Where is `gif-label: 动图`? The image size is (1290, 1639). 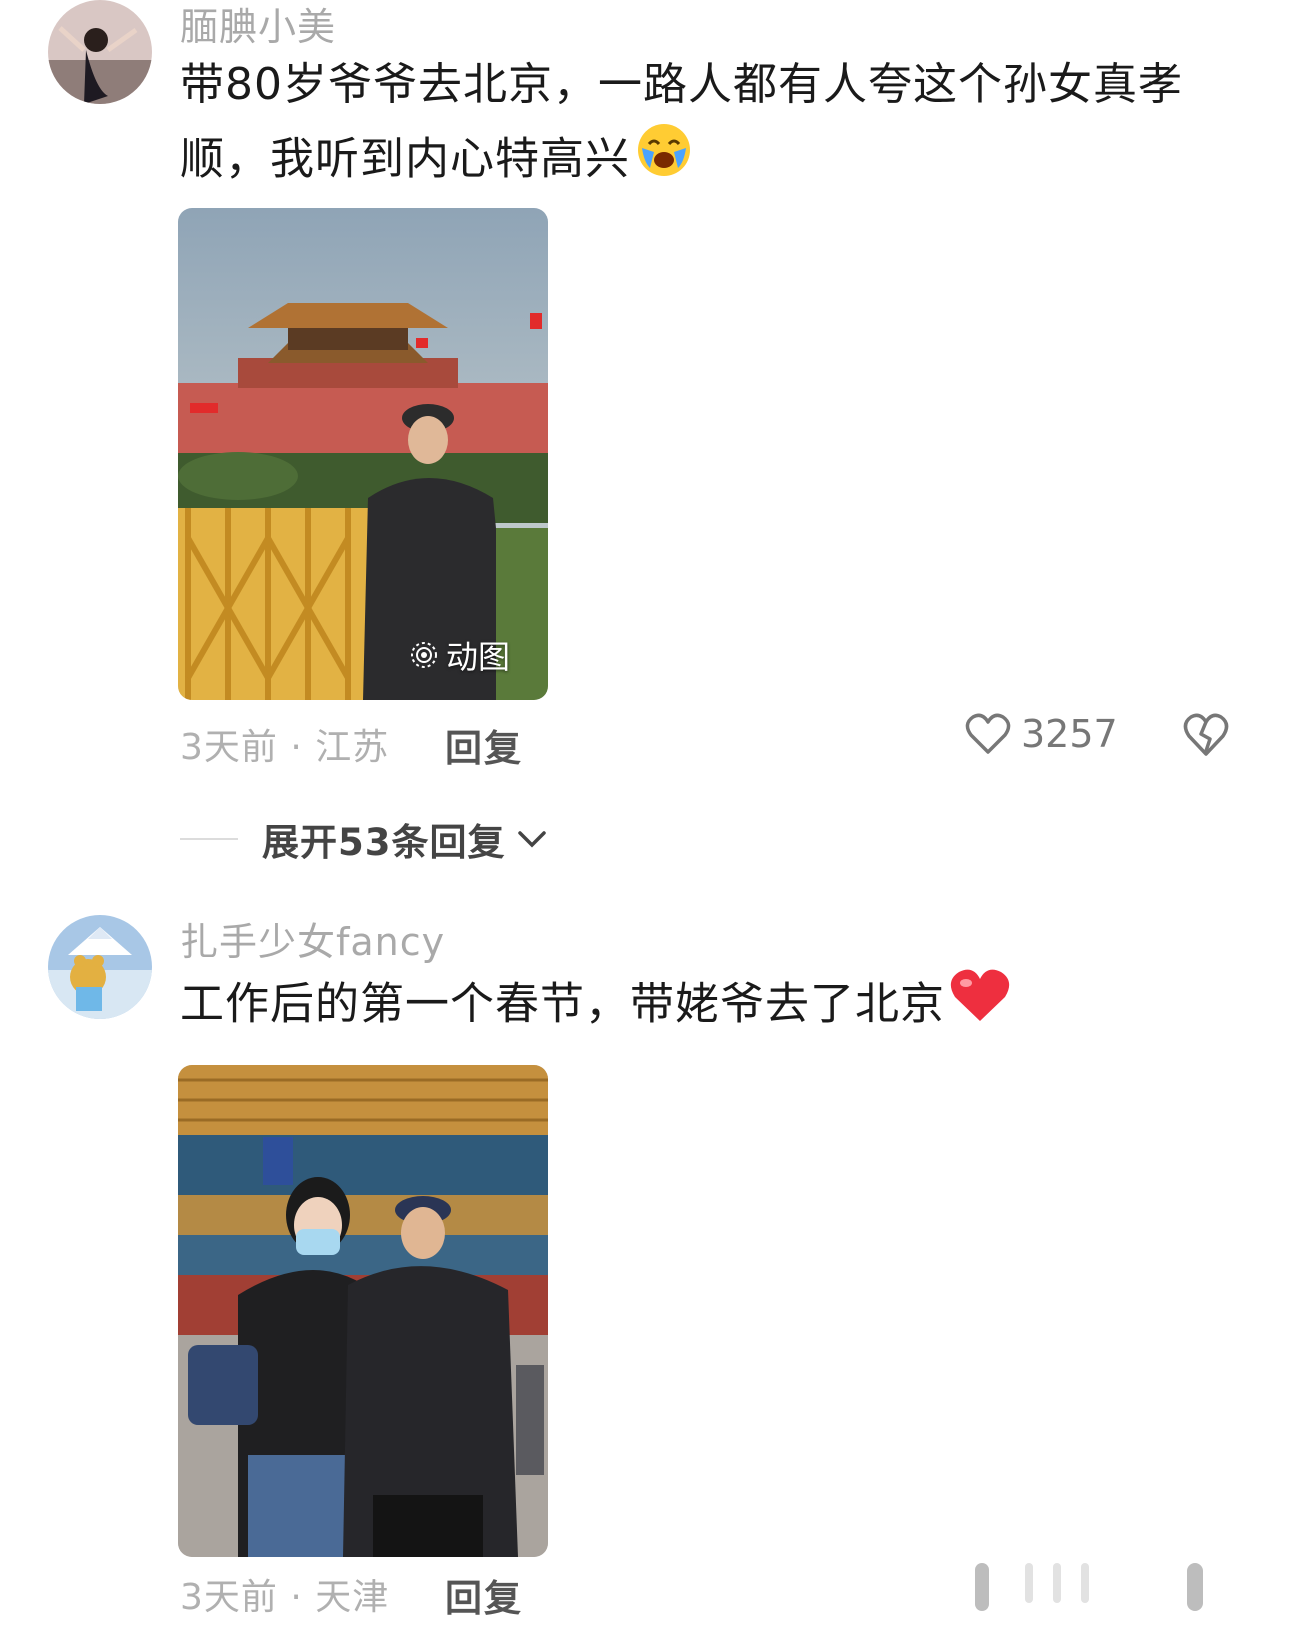
gif-label: 动图 is located at coordinates (477, 657).